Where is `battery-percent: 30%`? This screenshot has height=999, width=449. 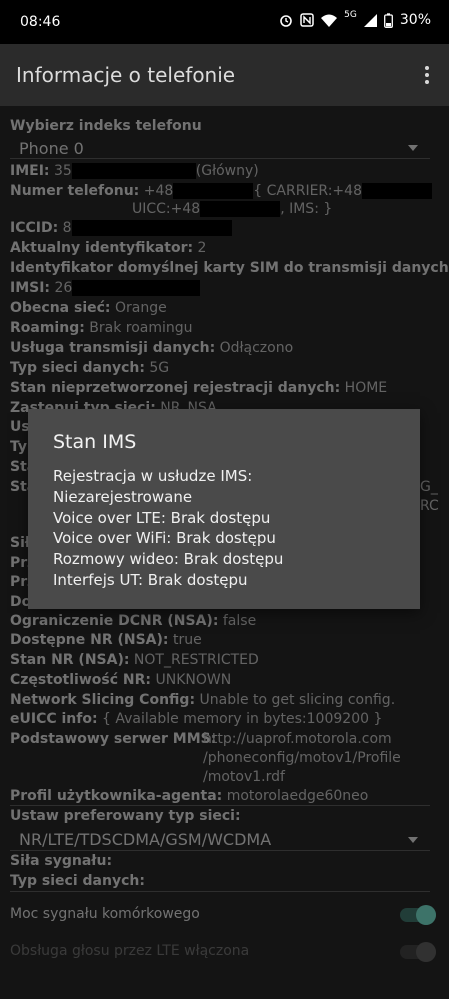
battery-percent: 30% is located at coordinates (415, 20).